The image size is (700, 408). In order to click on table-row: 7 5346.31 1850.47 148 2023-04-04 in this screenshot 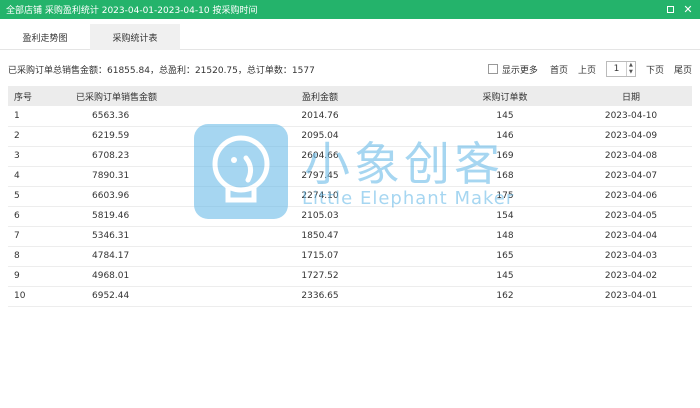, I will do `click(350, 236)`.